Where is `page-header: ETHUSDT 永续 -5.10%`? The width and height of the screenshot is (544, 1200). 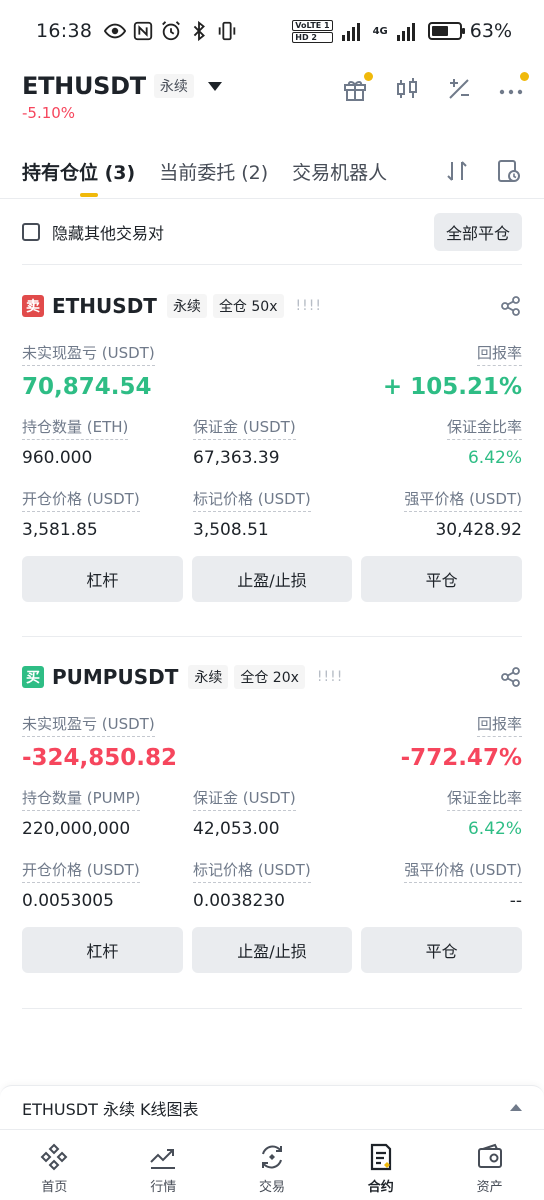 page-header: ETHUSDT 永续 -5.10% is located at coordinates (275, 102).